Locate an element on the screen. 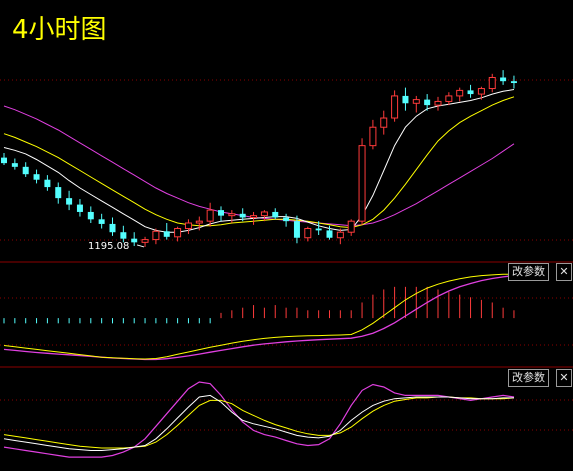  kdj-panel is located at coordinates (259, 419).